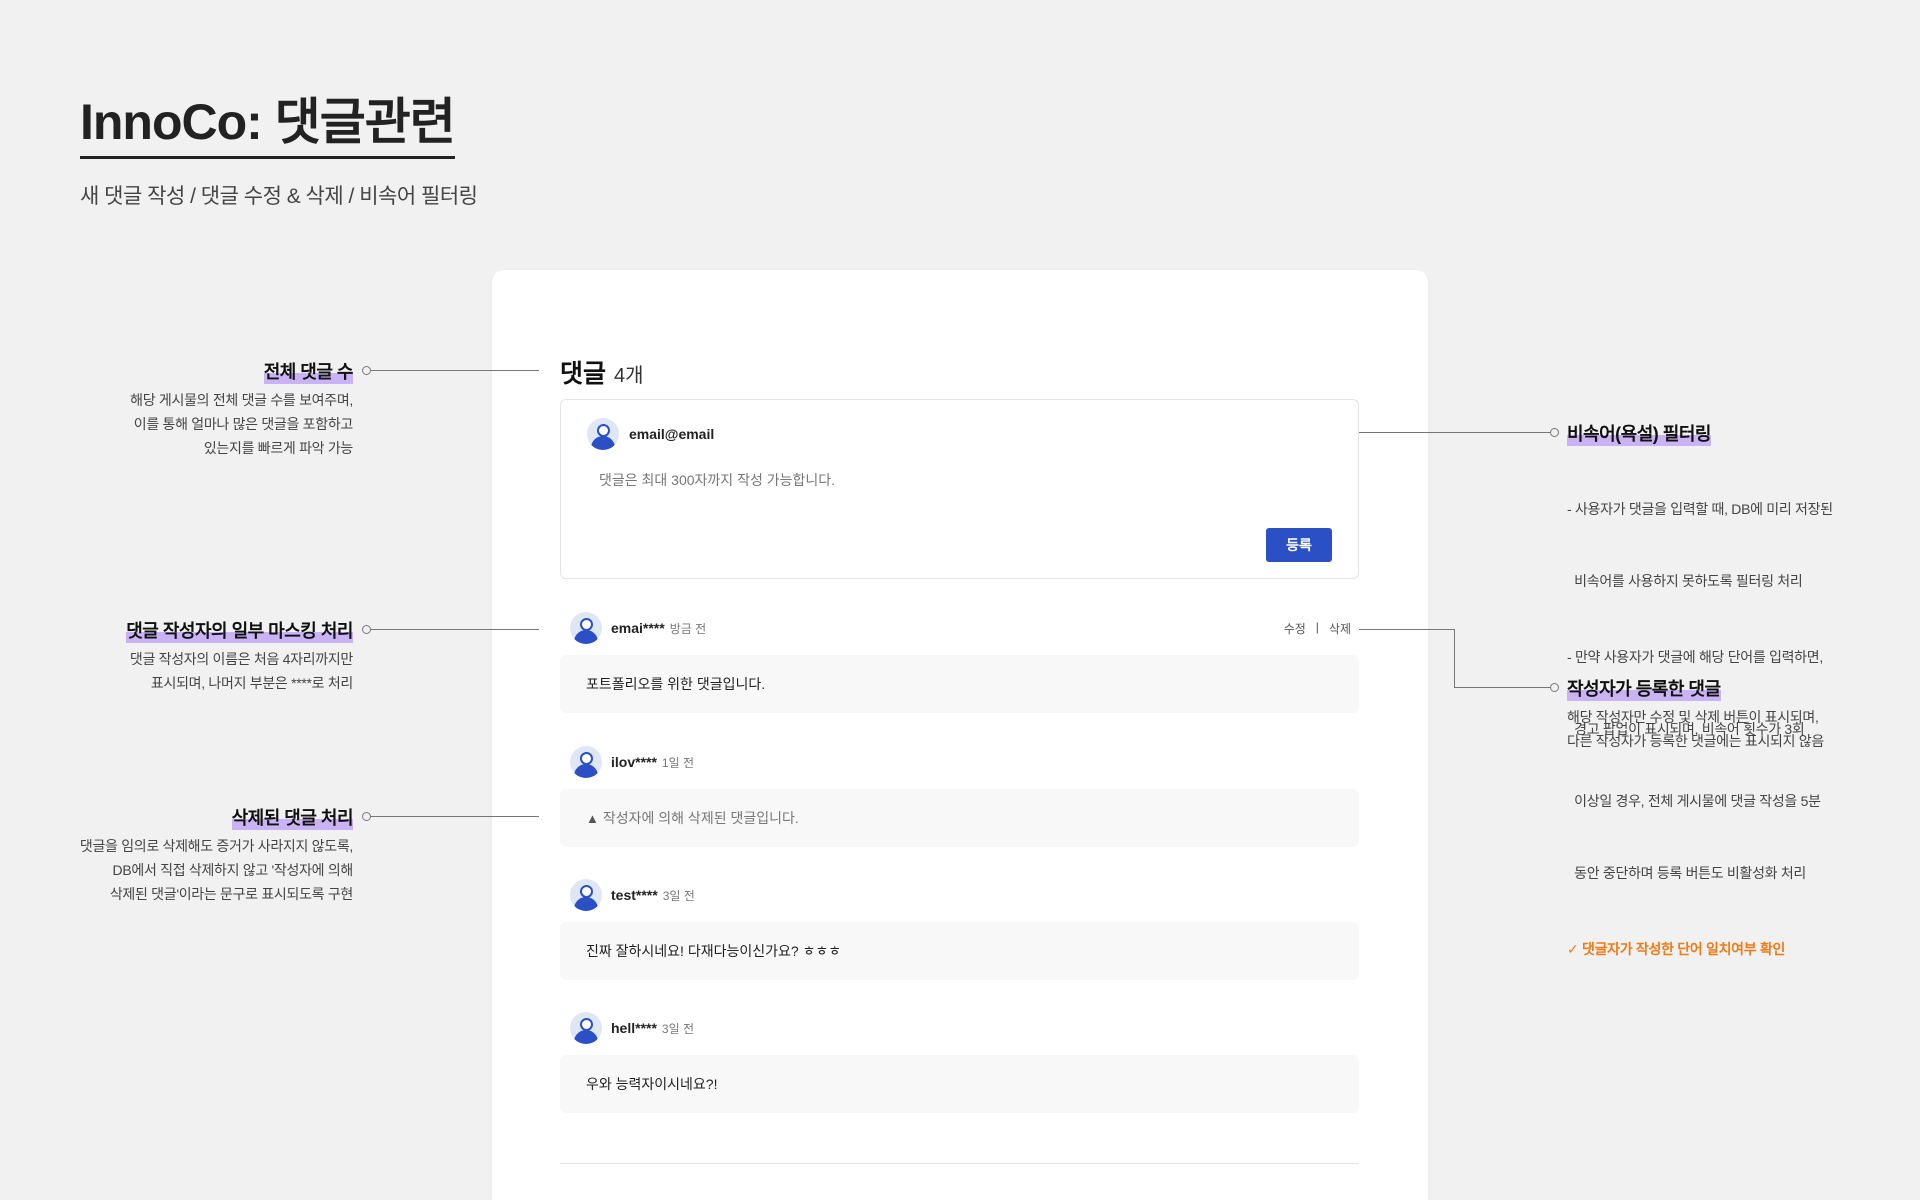 This screenshot has height=1200, width=1920. What do you see at coordinates (1340, 628) in the screenshot?
I see `delete-button: 삭제` at bounding box center [1340, 628].